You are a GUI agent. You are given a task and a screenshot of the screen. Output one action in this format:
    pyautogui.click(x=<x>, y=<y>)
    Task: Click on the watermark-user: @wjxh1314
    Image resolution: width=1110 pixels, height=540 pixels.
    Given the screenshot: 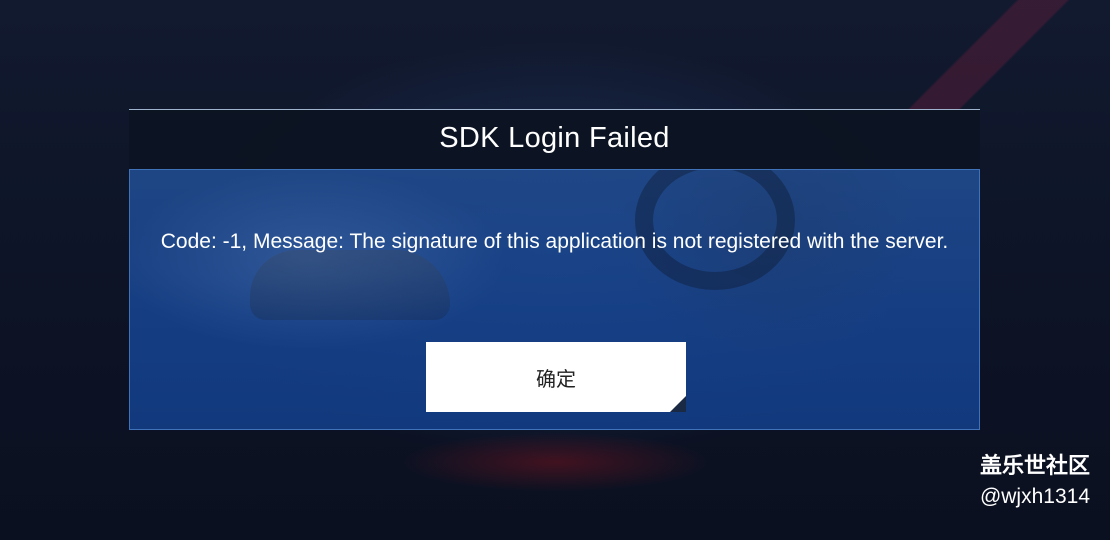 What is the action you would take?
    pyautogui.click(x=1034, y=496)
    